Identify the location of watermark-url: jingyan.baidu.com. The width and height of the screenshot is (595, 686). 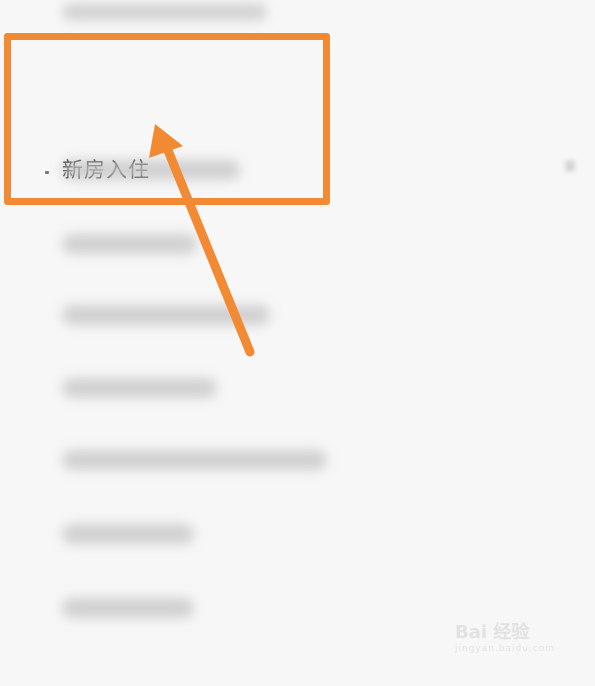
(505, 649).